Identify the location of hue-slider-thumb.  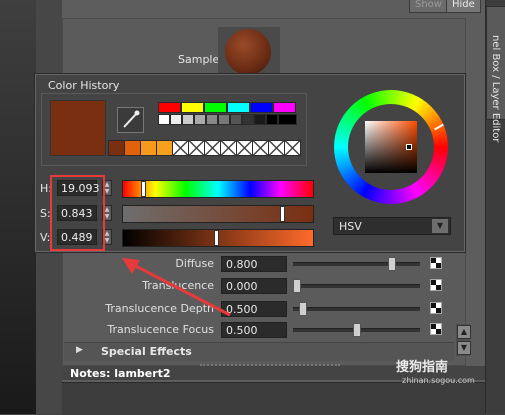
(143, 189).